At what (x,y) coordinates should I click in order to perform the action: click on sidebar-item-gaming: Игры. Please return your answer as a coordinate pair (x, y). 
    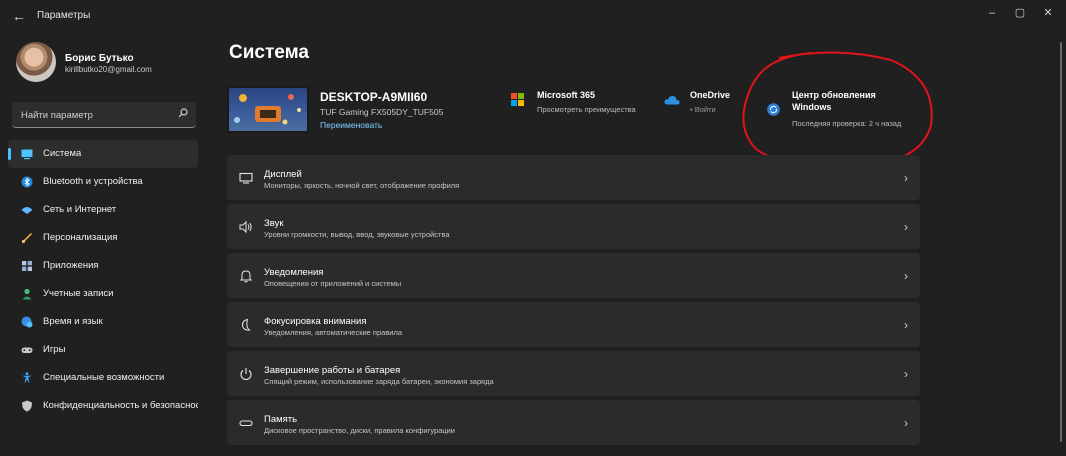
    Looking at the image, I should click on (103, 350).